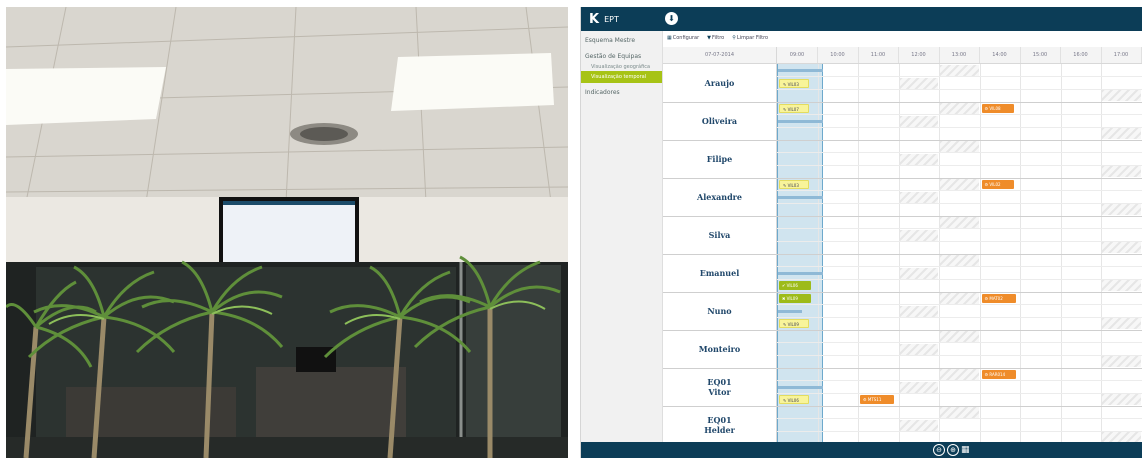 This screenshot has width=1142, height=458. I want to click on task-block: ✎ VIL09, so click(794, 323).